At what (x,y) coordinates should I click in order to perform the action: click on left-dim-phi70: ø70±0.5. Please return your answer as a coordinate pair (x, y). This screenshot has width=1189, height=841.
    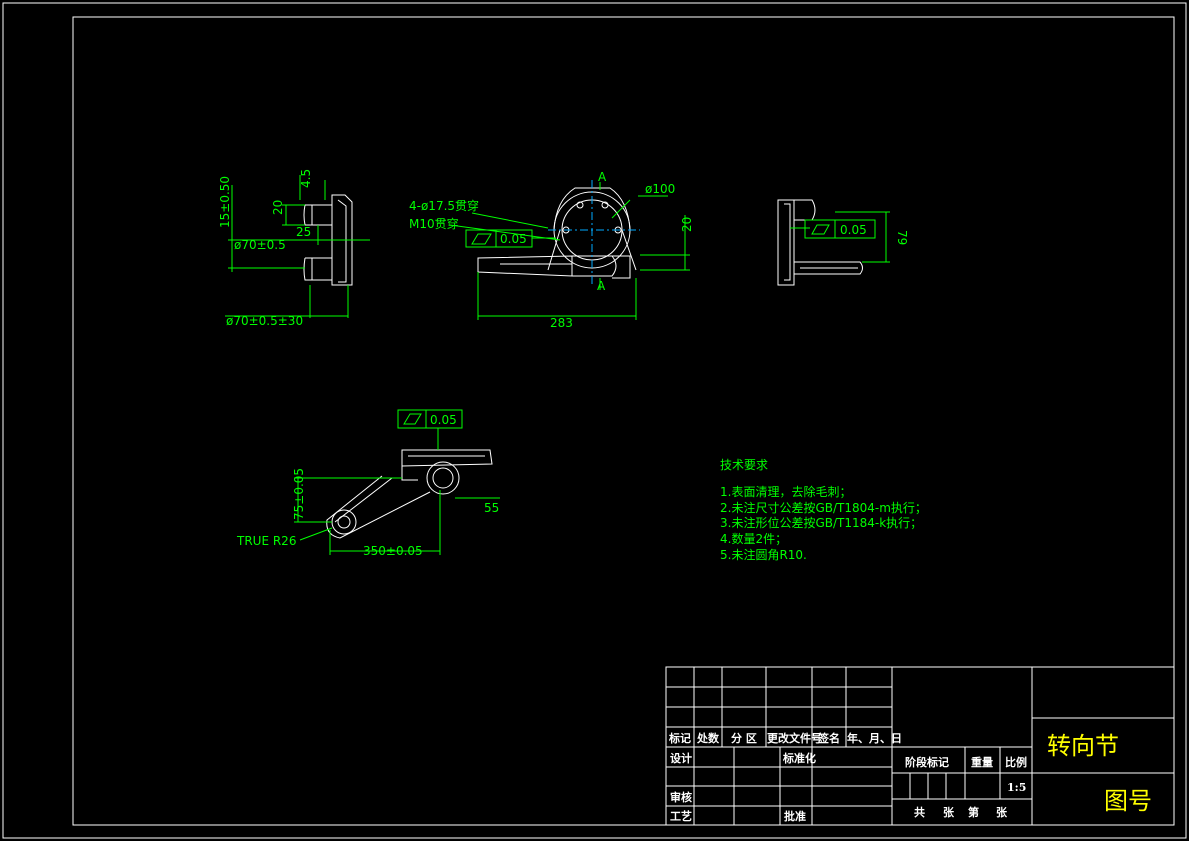
    Looking at the image, I should click on (260, 245).